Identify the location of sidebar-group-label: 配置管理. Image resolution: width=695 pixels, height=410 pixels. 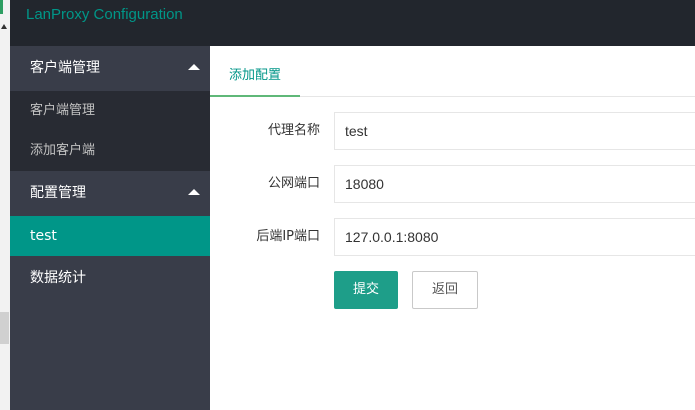
(58, 193).